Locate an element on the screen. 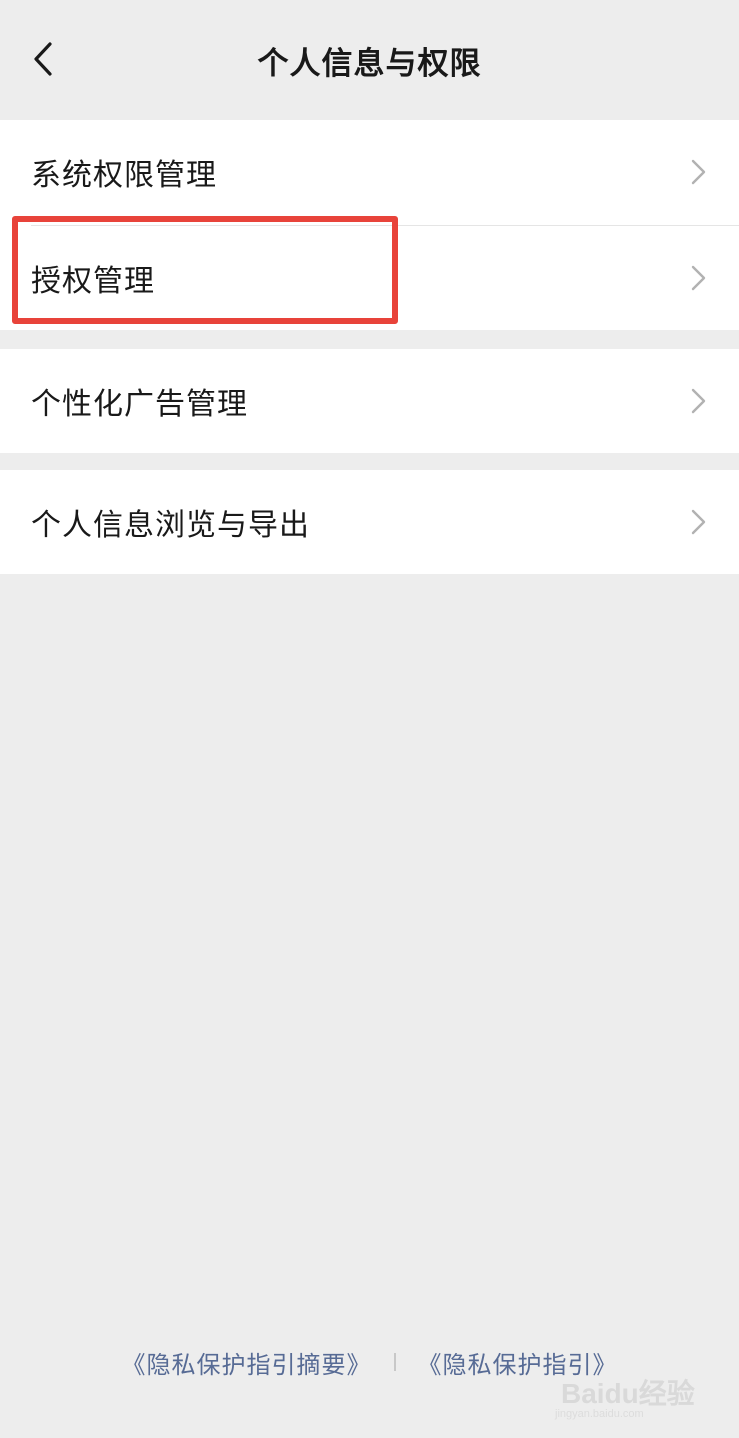 Image resolution: width=739 pixels, height=1438 pixels. watermark-url: jingyan.baidu.com is located at coordinates (599, 1414).